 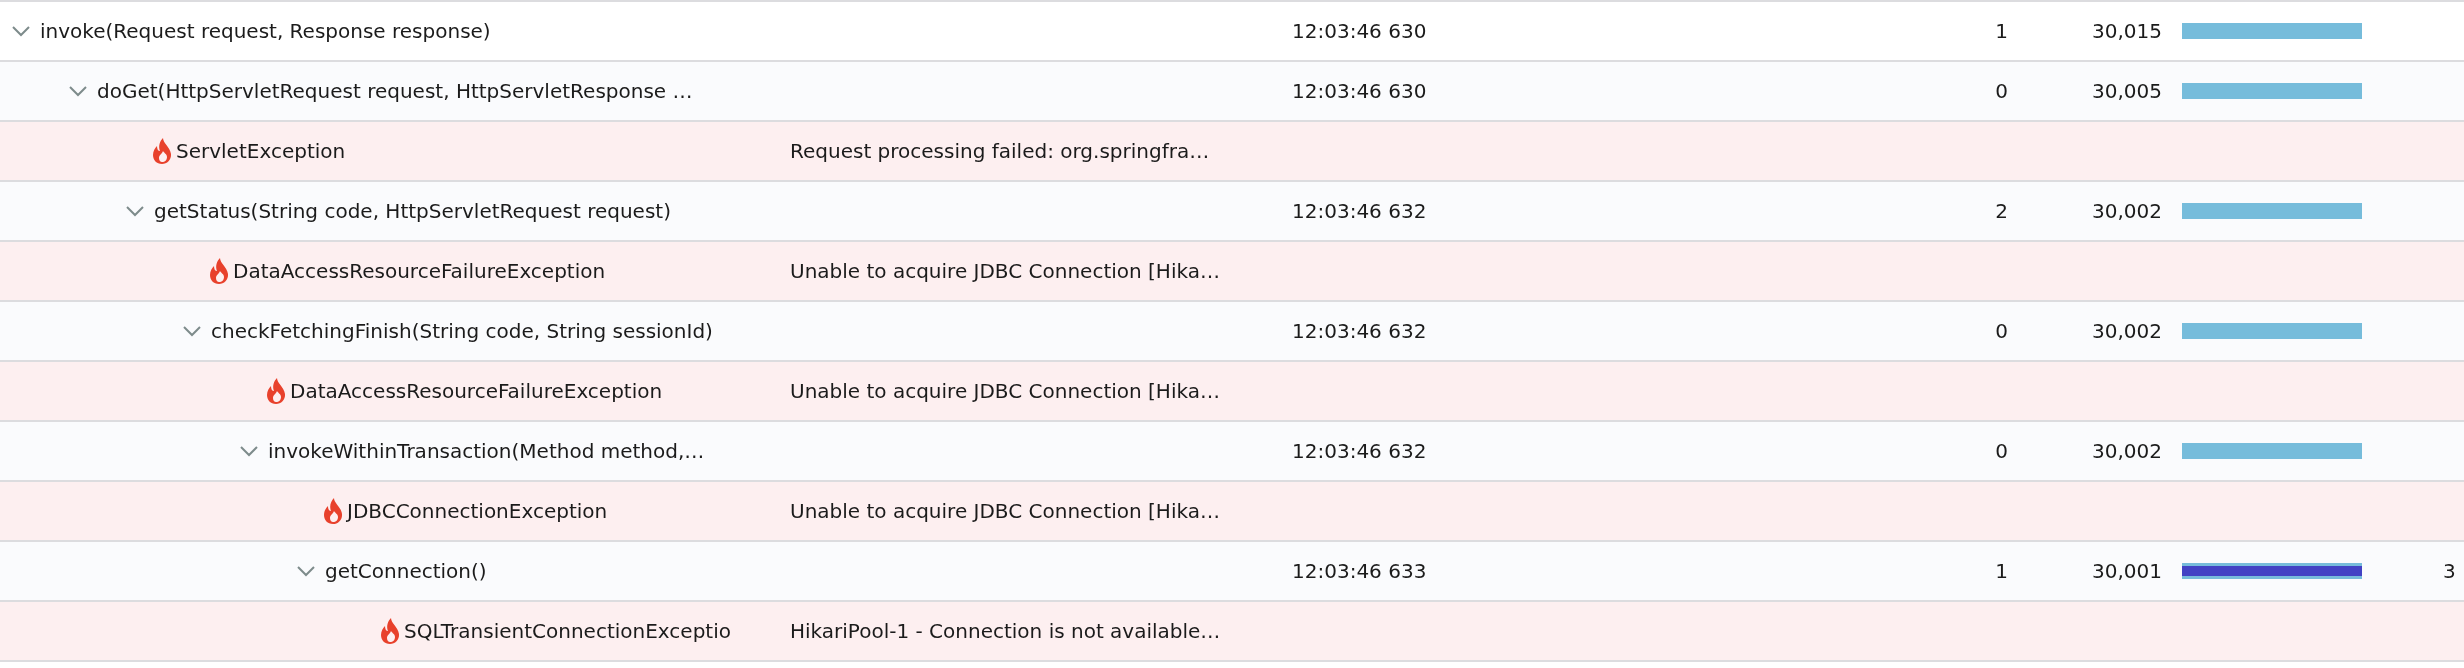 I want to click on exception-name: SQLTransientConnectionExceptio, so click(x=567, y=631).